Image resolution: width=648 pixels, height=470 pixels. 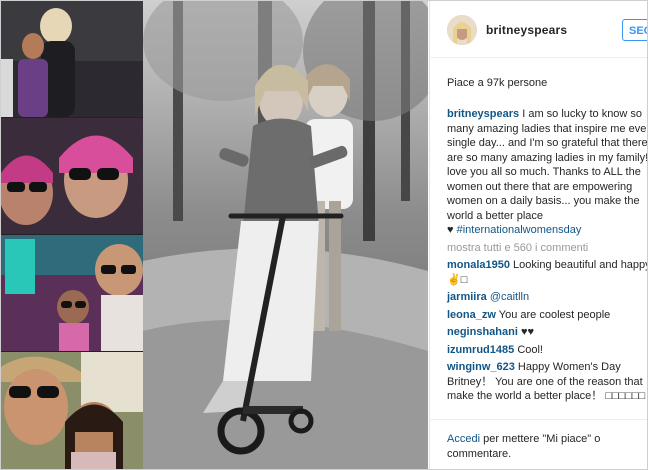 What do you see at coordinates (519, 230) in the screenshot?
I see `hashtag-link: #internationalwomensday` at bounding box center [519, 230].